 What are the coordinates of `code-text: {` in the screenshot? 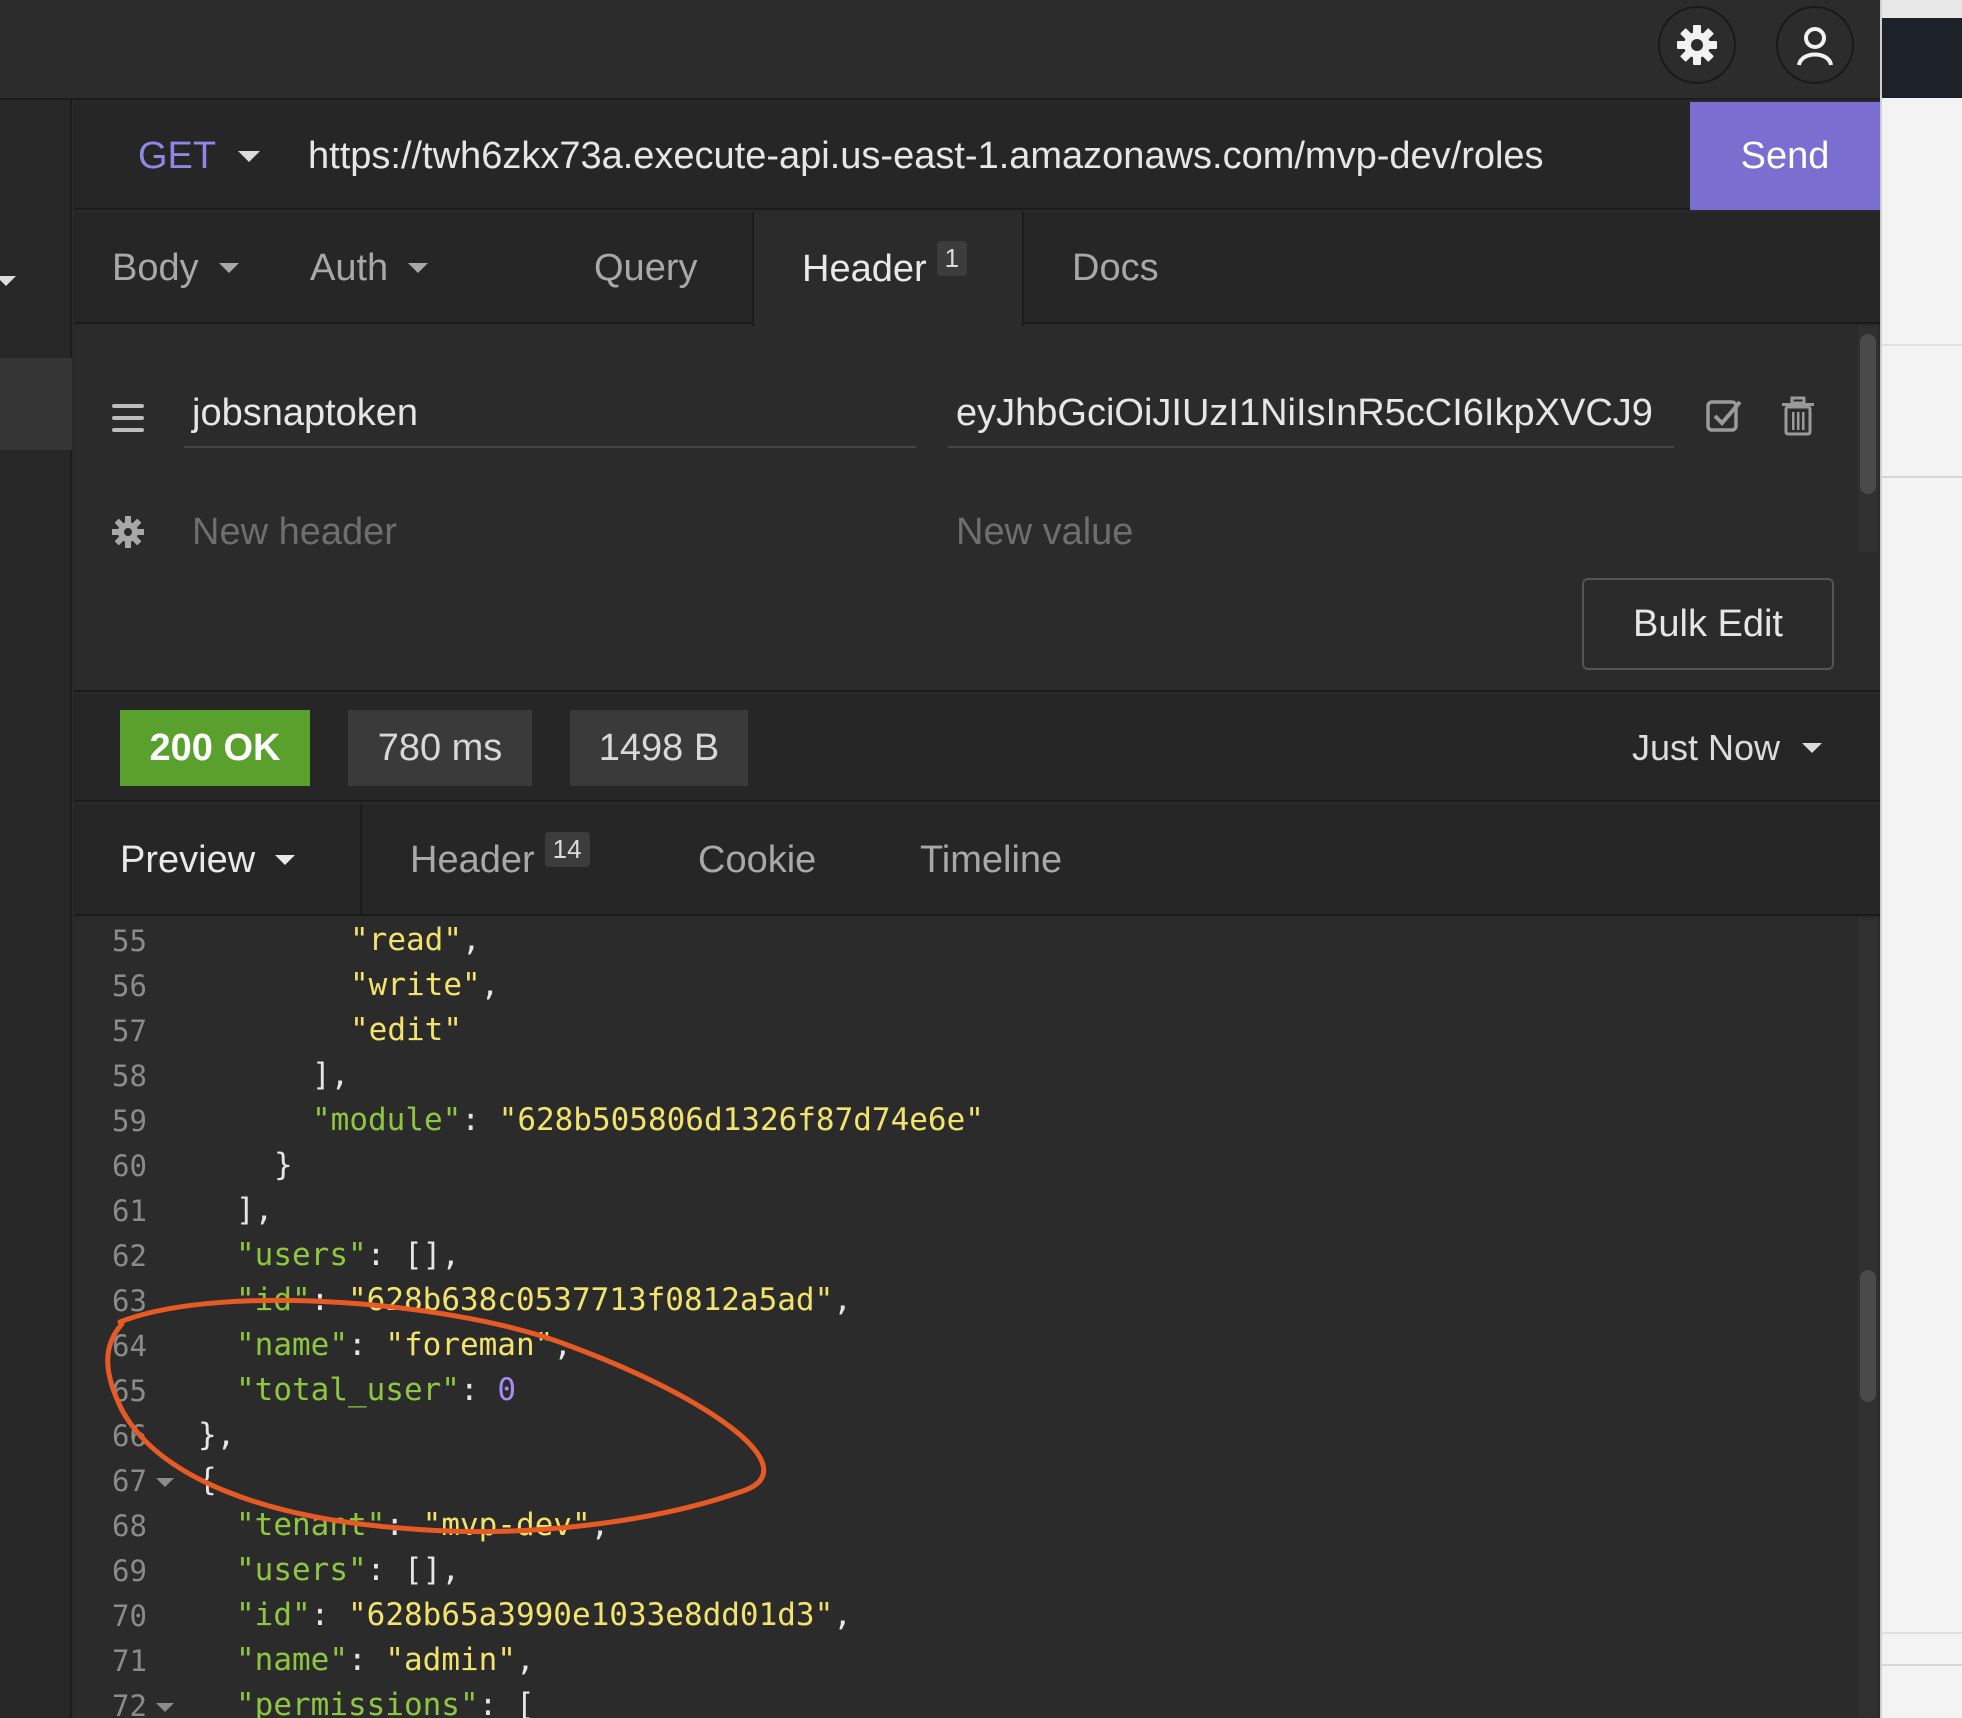 It's located at (207, 1480).